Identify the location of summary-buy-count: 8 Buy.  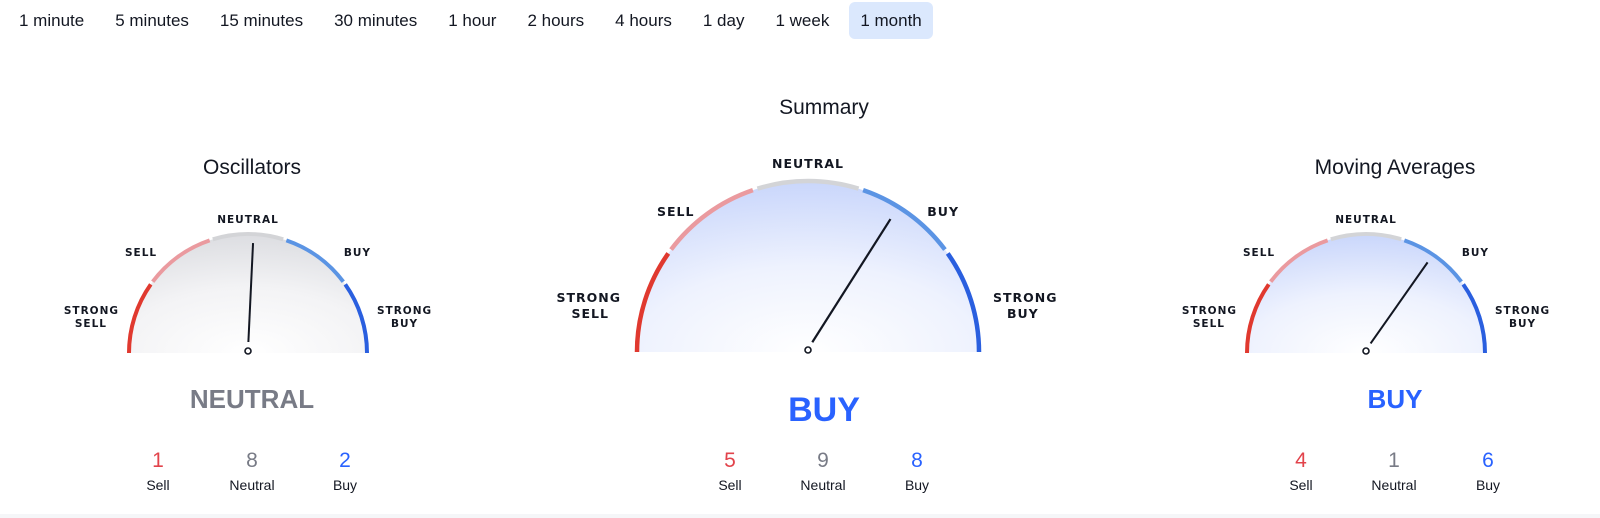
(917, 471).